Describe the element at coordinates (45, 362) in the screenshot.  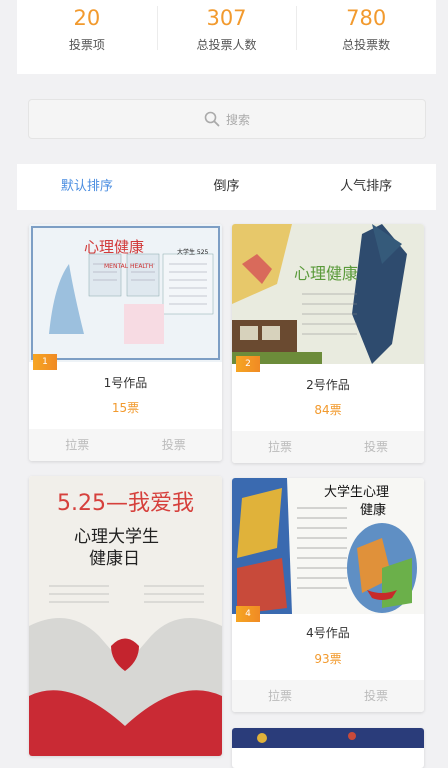
I see `entry-number-badge: 1` at that location.